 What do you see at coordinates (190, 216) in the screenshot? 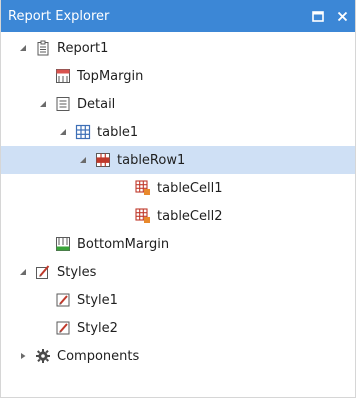
I see `tree-node-label: tableCell2` at bounding box center [190, 216].